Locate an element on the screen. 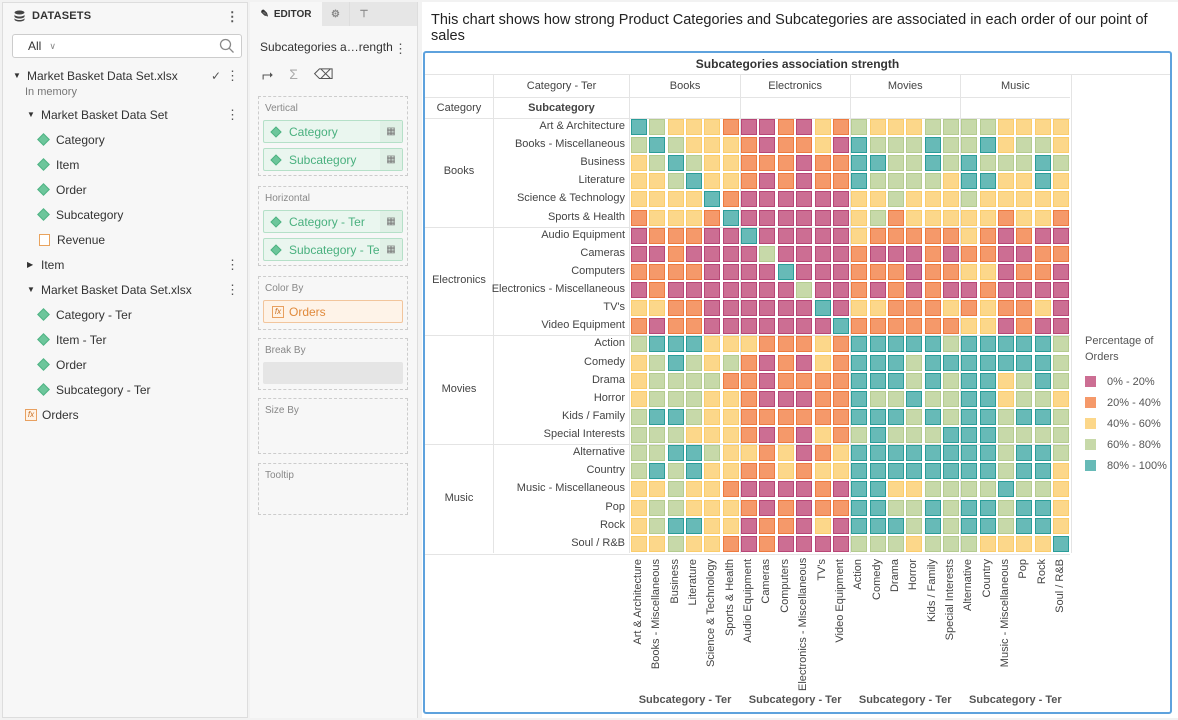 This screenshot has height=720, width=1178. grid-icon: ▦ is located at coordinates (391, 131).